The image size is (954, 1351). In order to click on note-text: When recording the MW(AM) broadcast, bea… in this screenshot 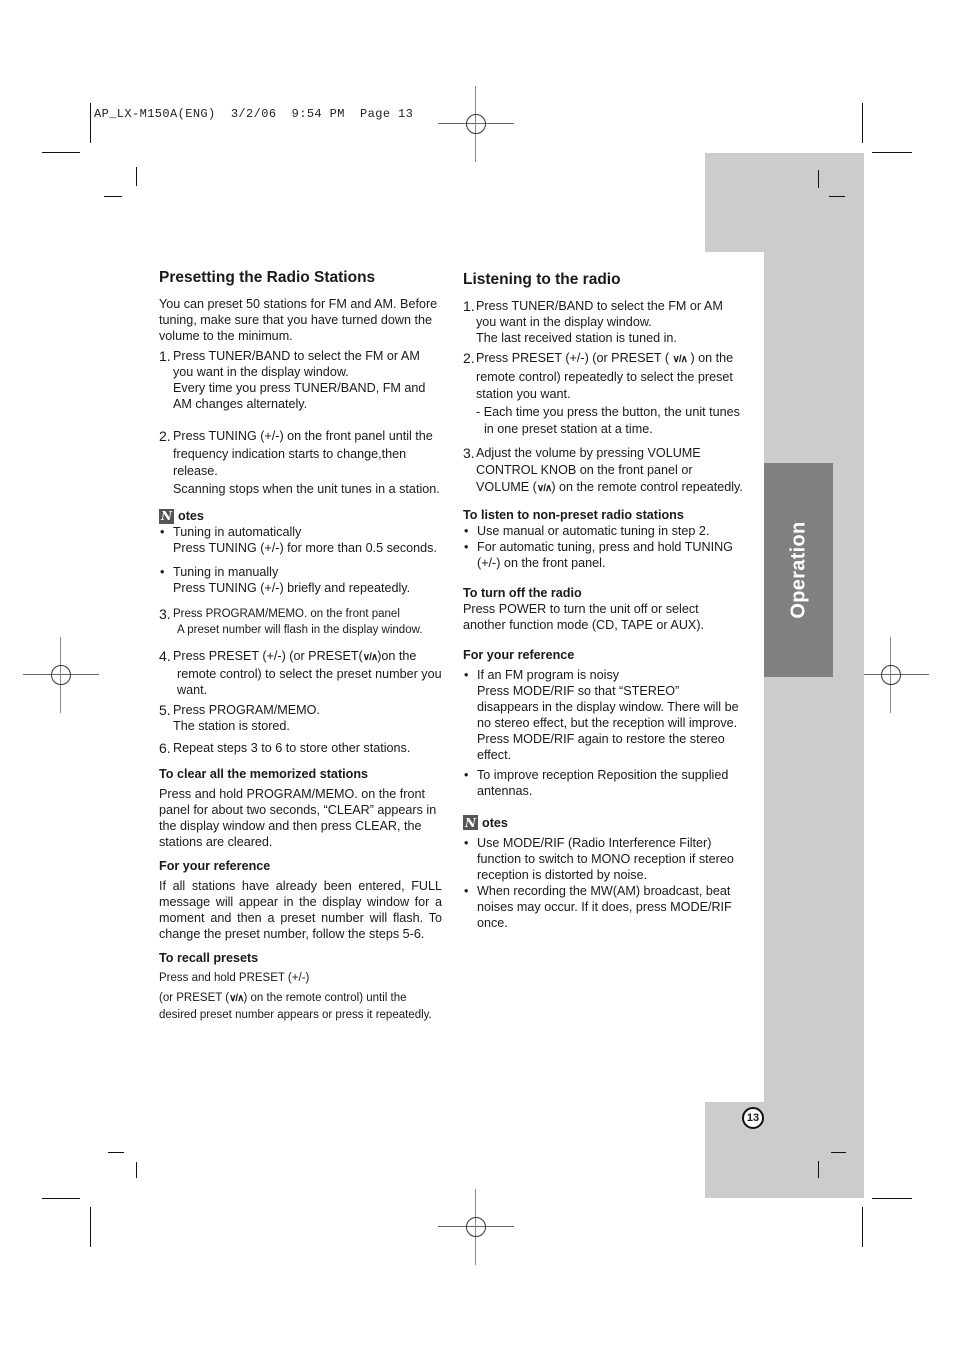, I will do `click(604, 906)`.